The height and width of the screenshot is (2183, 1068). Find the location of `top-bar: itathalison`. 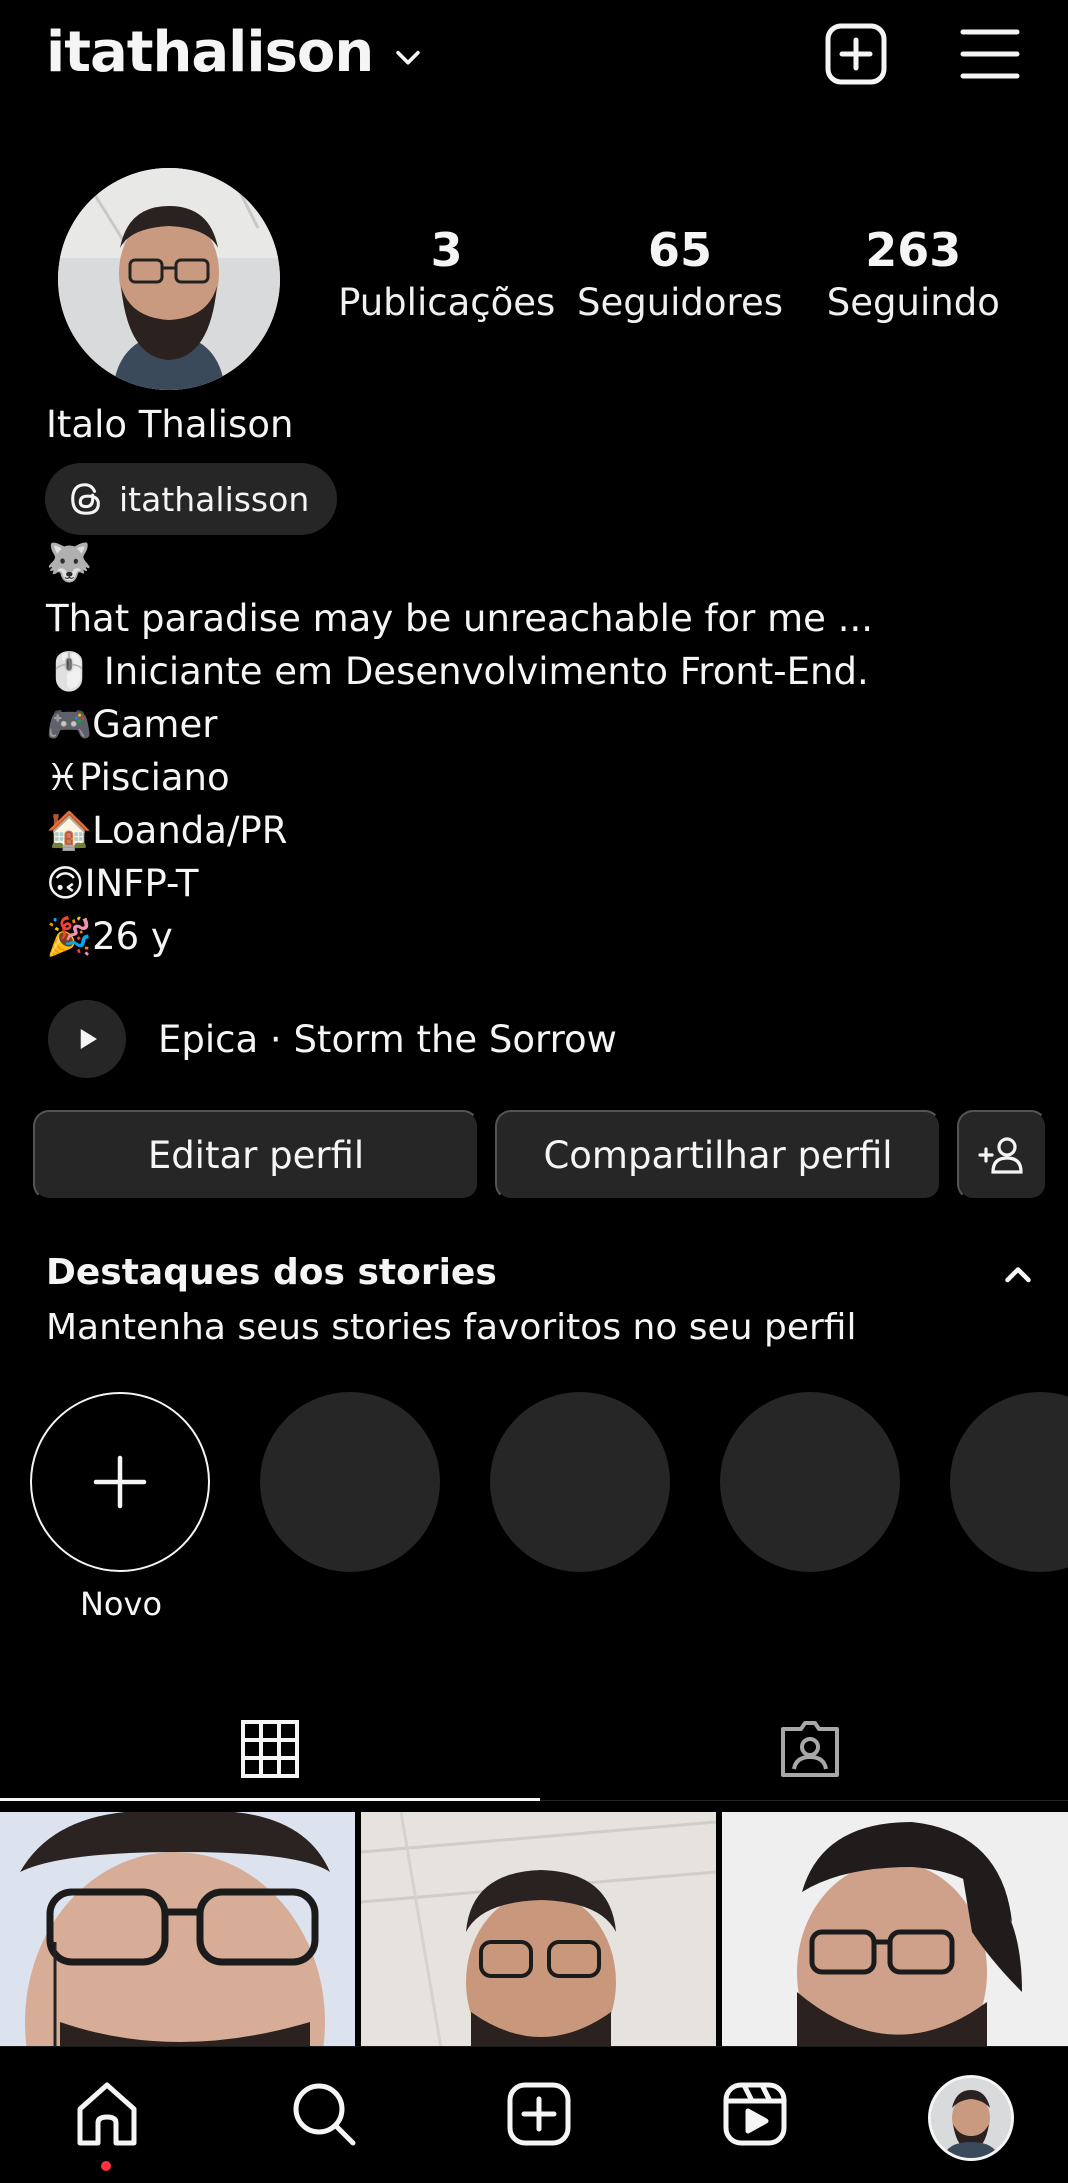

top-bar: itathalison is located at coordinates (534, 55).